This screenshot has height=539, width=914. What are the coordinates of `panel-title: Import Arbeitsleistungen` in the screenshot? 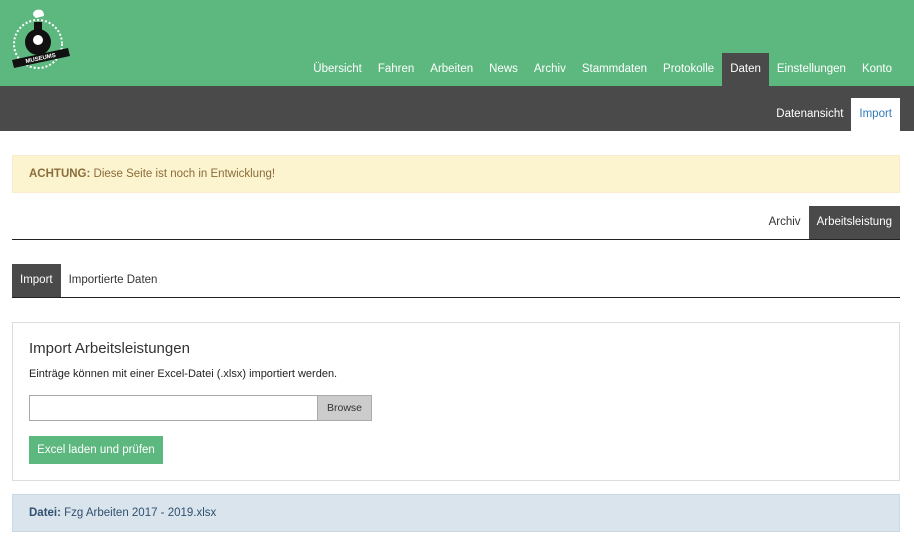 It's located at (109, 348).